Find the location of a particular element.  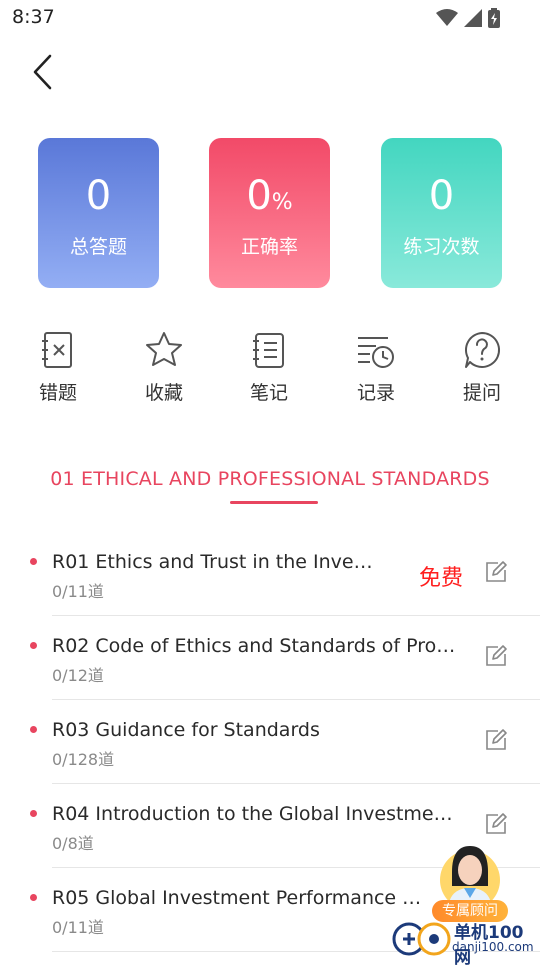

status-icons is located at coordinates (468, 18).